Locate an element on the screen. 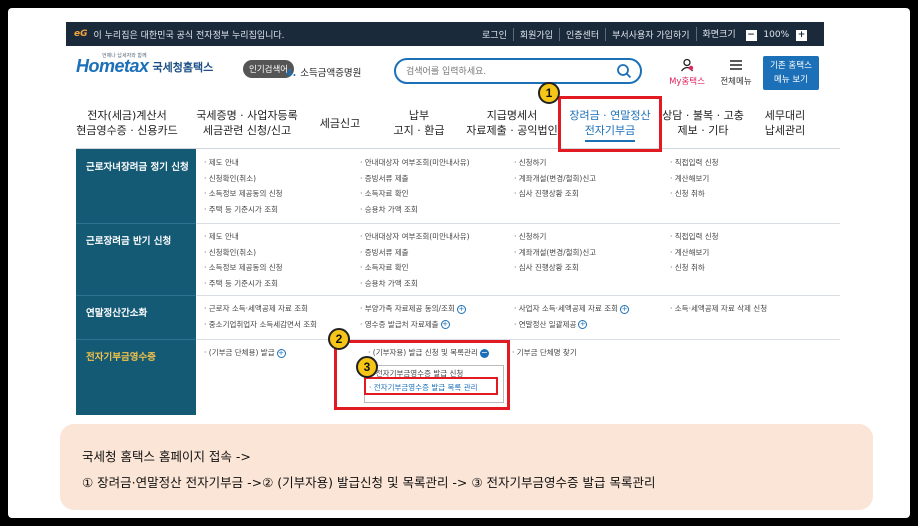 The width and height of the screenshot is (918, 526). nav-payment: 납부 고지 · 환급 is located at coordinates (419, 124).